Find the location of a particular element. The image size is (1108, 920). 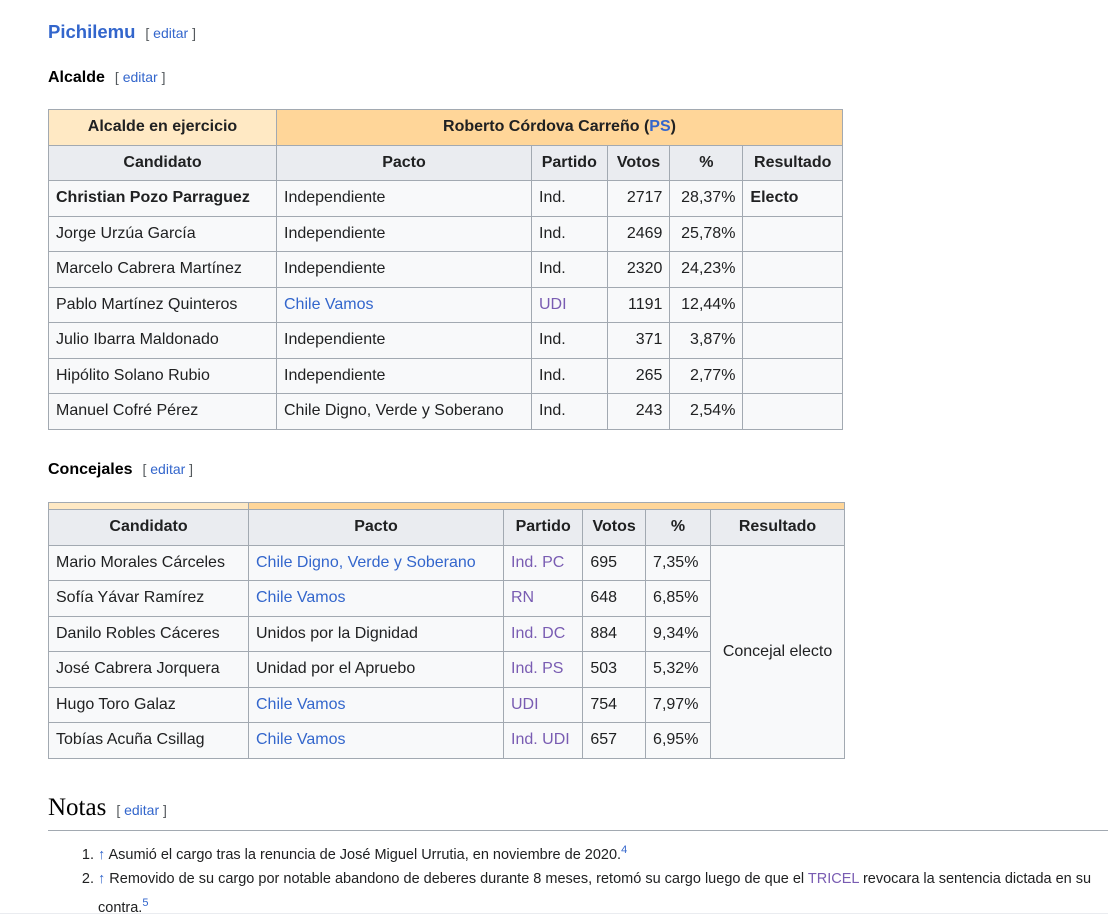

pct-cell: 2,54% is located at coordinates (706, 411).